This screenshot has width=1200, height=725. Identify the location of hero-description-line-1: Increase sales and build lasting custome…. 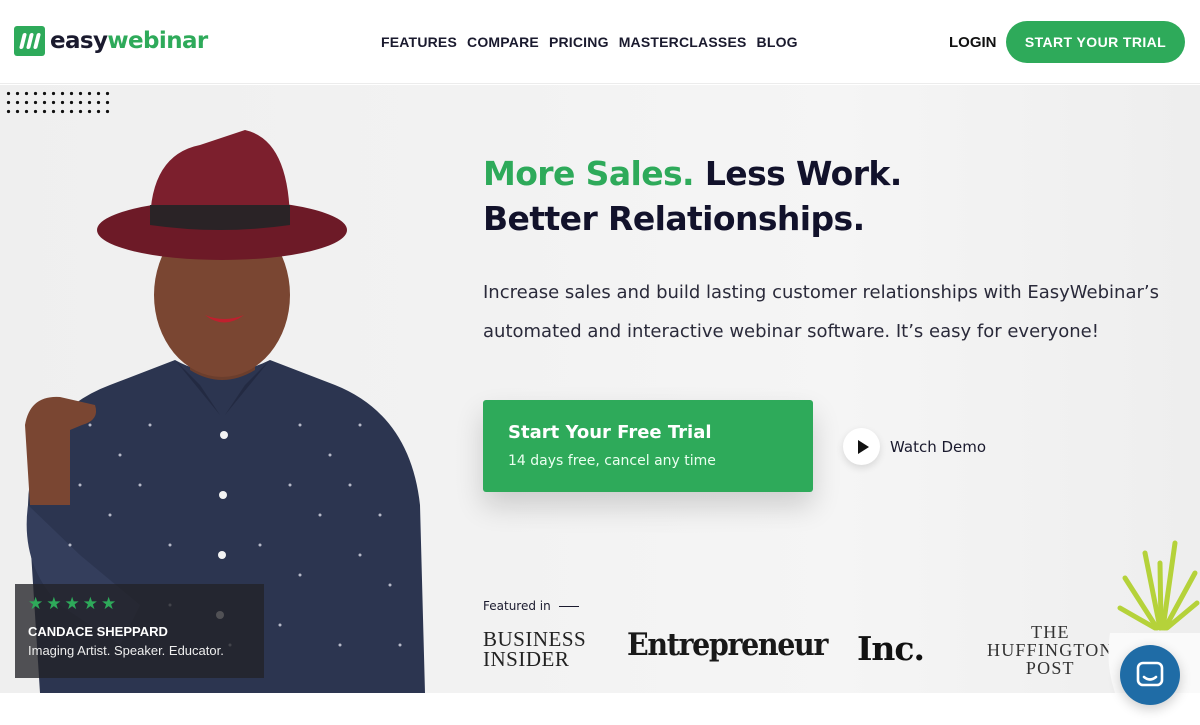
(821, 292).